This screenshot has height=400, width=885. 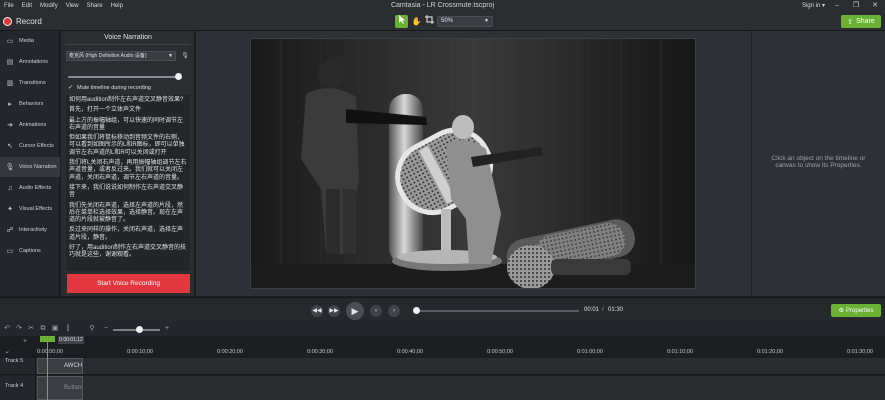 I want to click on menu-modify: Modify, so click(x=49, y=6).